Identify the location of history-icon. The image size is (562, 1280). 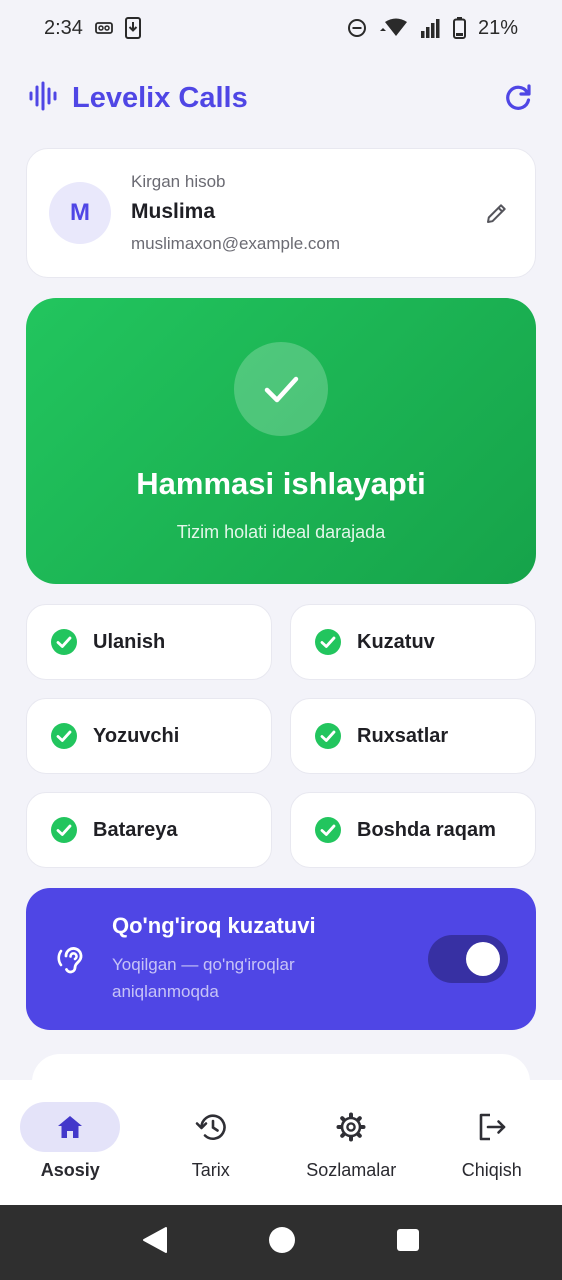
(210, 1127).